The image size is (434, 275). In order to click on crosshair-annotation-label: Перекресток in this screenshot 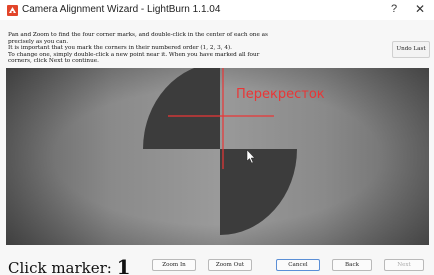, I will do `click(280, 94)`.